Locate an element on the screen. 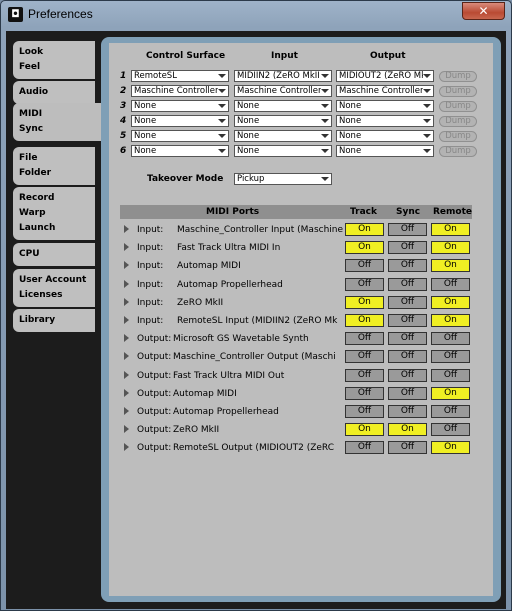 The height and width of the screenshot is (611, 512). tab-label: Warp is located at coordinates (32, 213).